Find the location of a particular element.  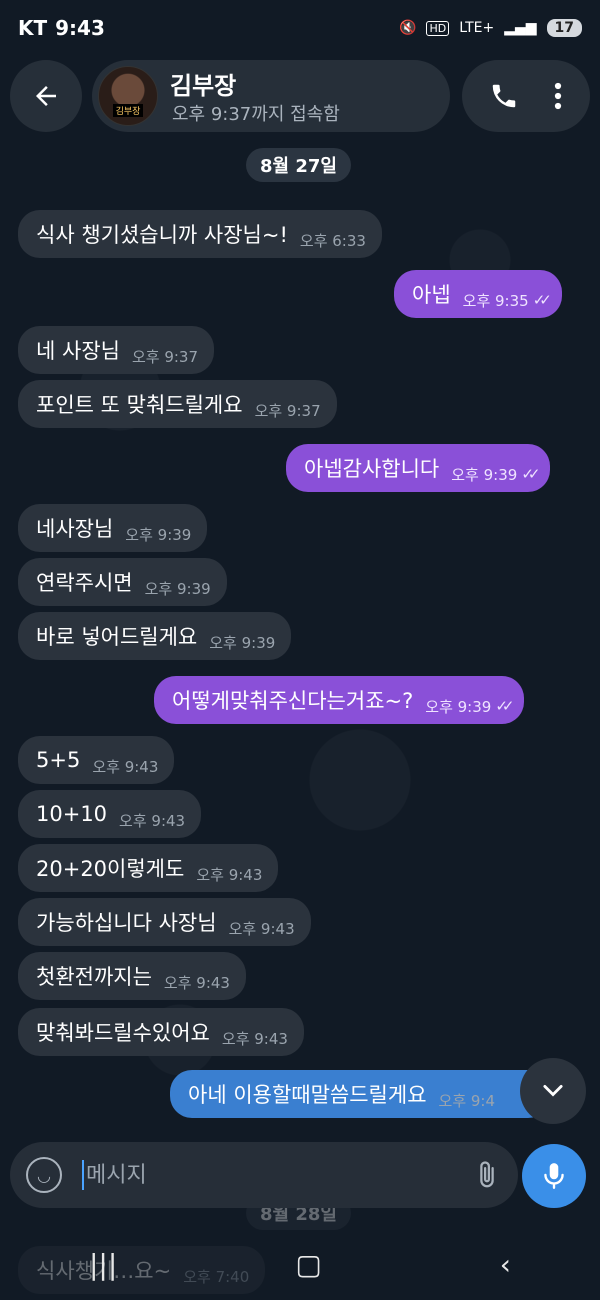

message-bubble: 네사장님 오후 9:39 is located at coordinates (113, 528).